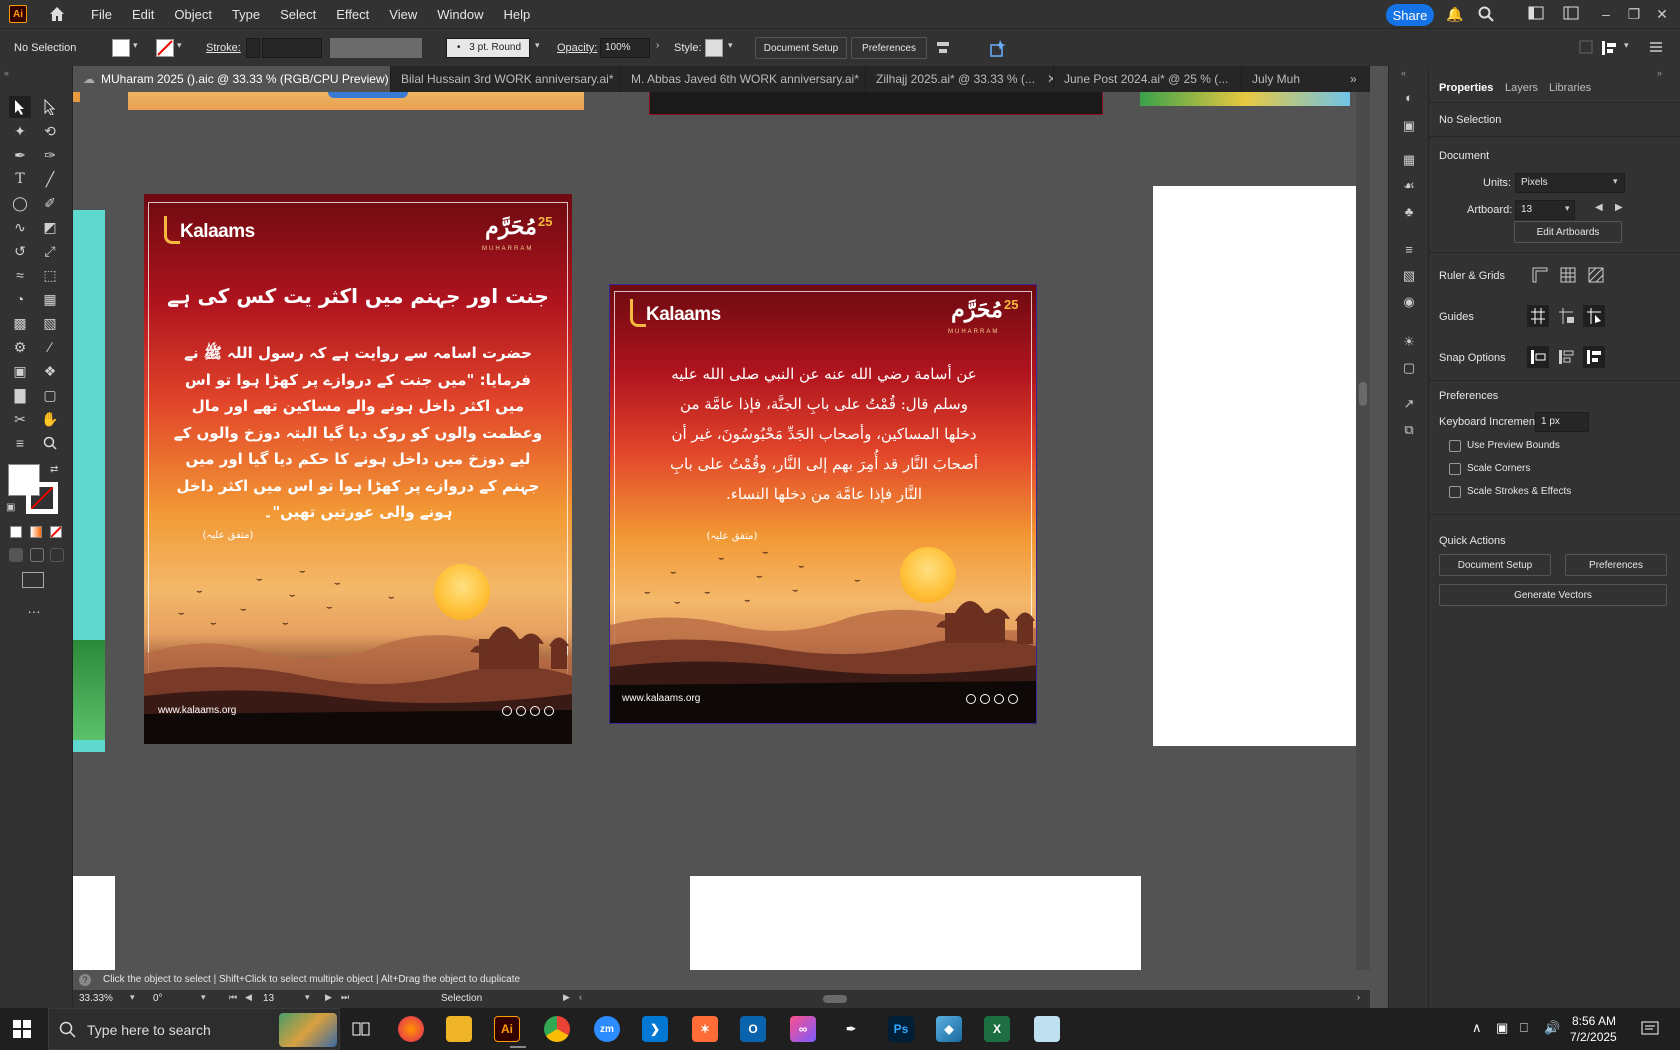  I want to click on lock-guides-icon, so click(1566, 316).